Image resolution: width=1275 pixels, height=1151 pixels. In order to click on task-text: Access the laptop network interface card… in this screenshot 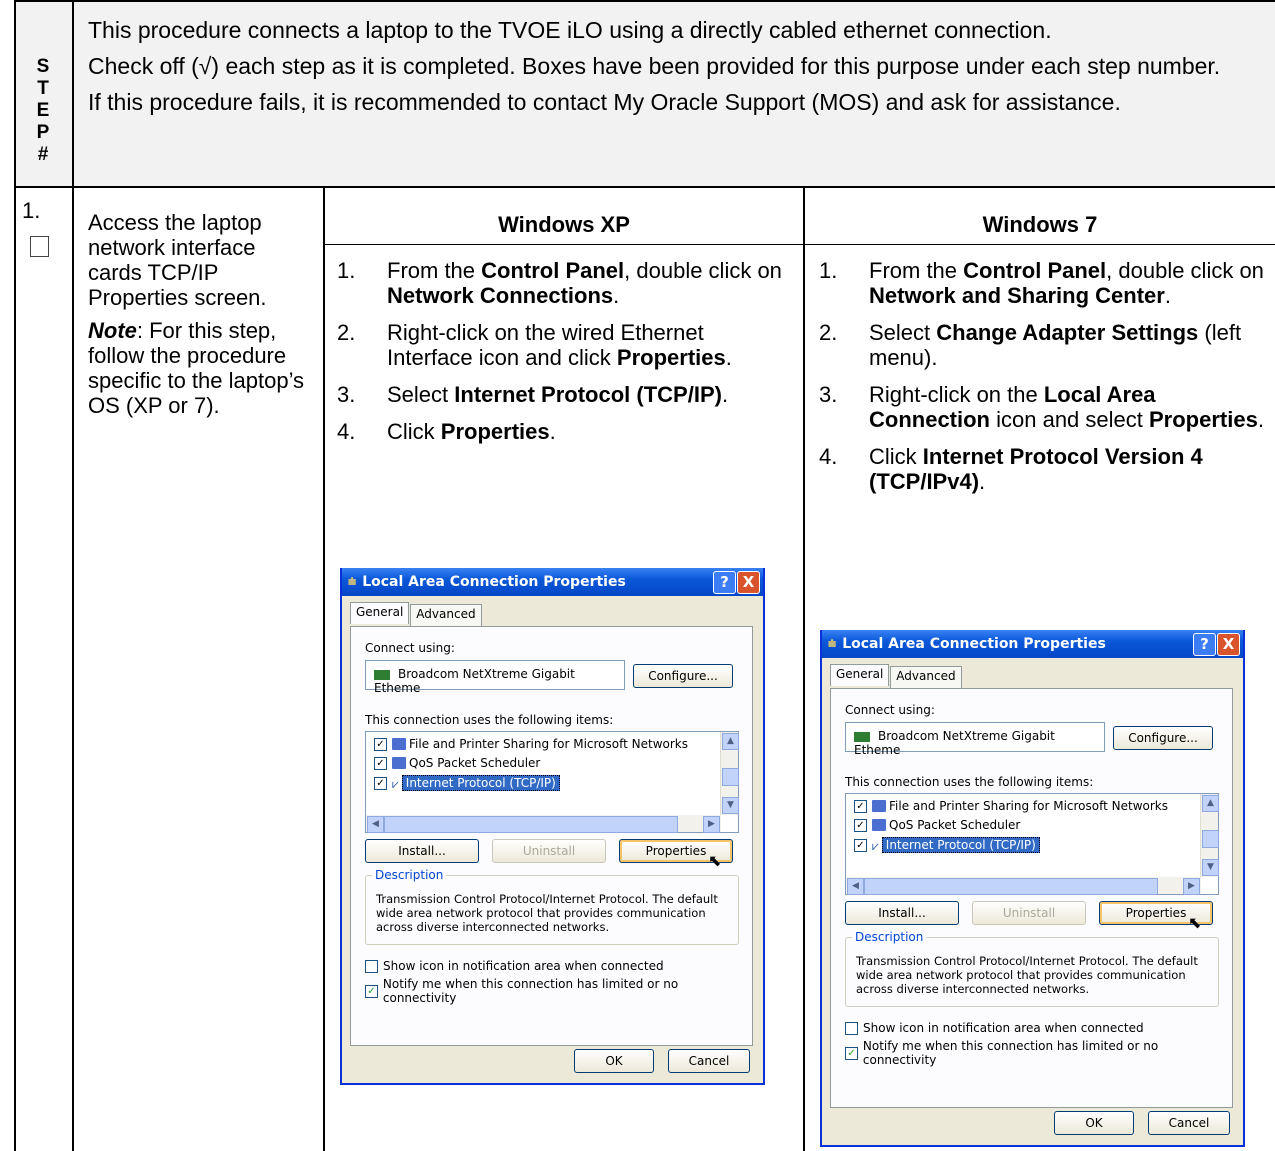, I will do `click(177, 260)`.